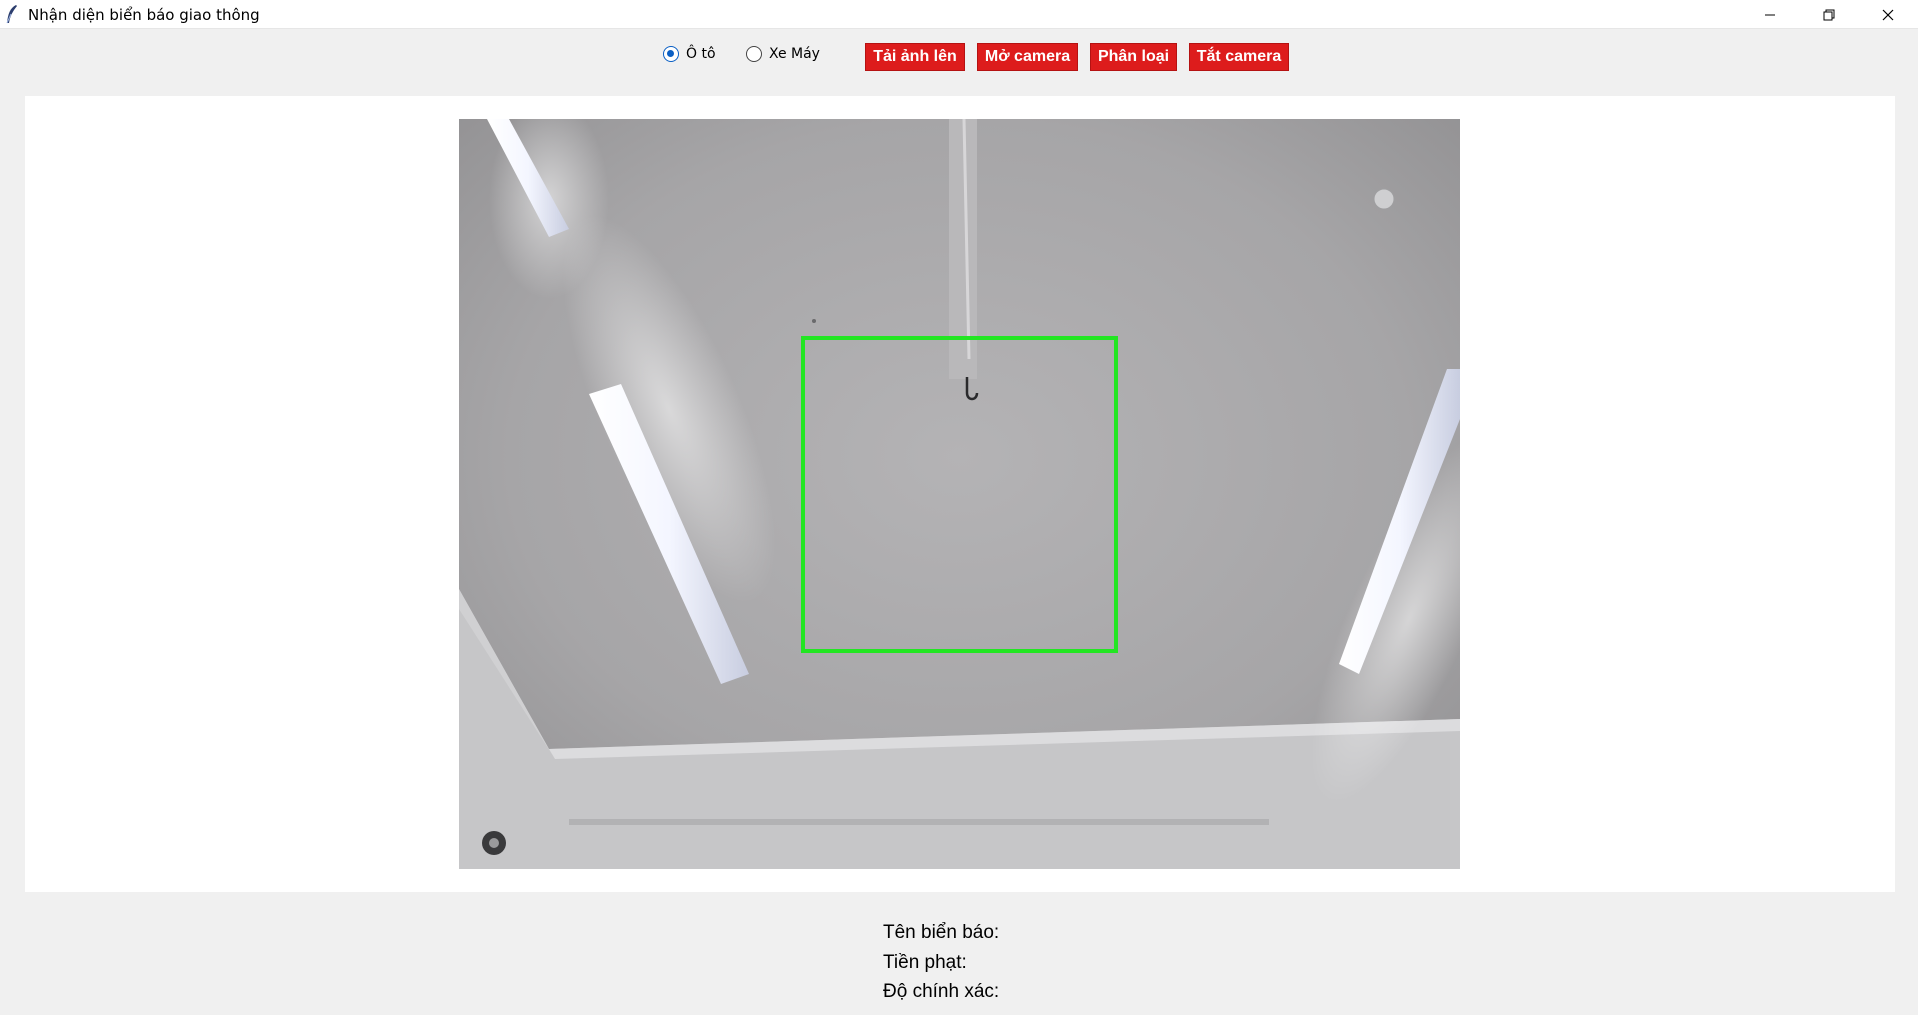 The width and height of the screenshot is (1918, 1015). What do you see at coordinates (794, 54) in the screenshot?
I see `radio-motorbike-label: Xe Máy` at bounding box center [794, 54].